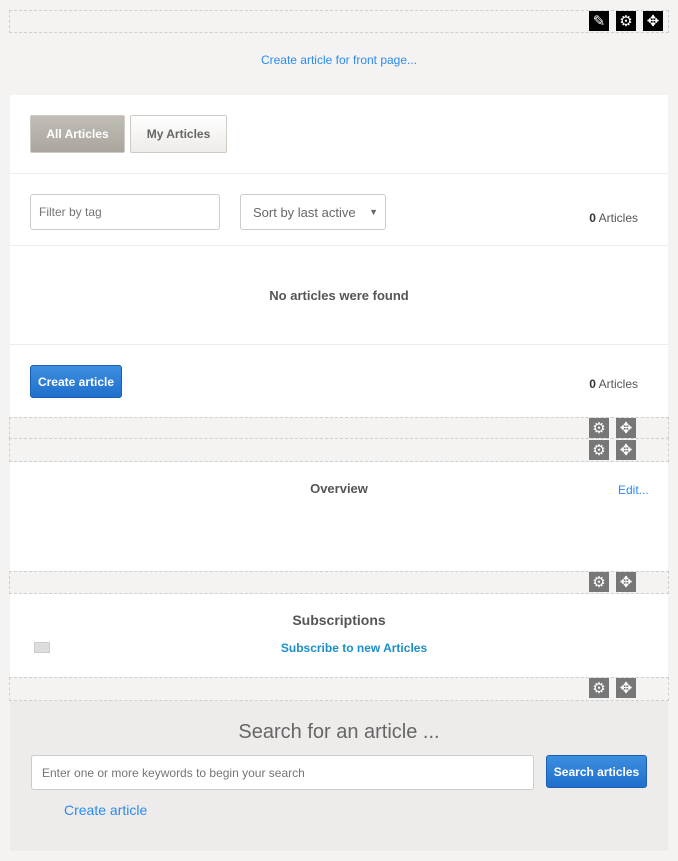 The image size is (678, 861). What do you see at coordinates (599, 21) in the screenshot?
I see `pencil-icon: ✎` at bounding box center [599, 21].